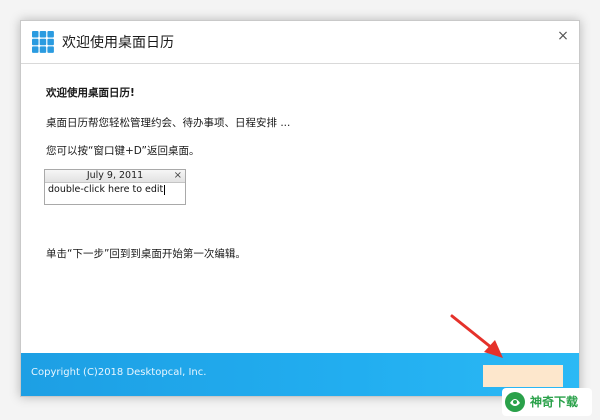 Image resolution: width=600 pixels, height=420 pixels. Describe the element at coordinates (300, 63) in the screenshot. I see `title-divider` at that location.